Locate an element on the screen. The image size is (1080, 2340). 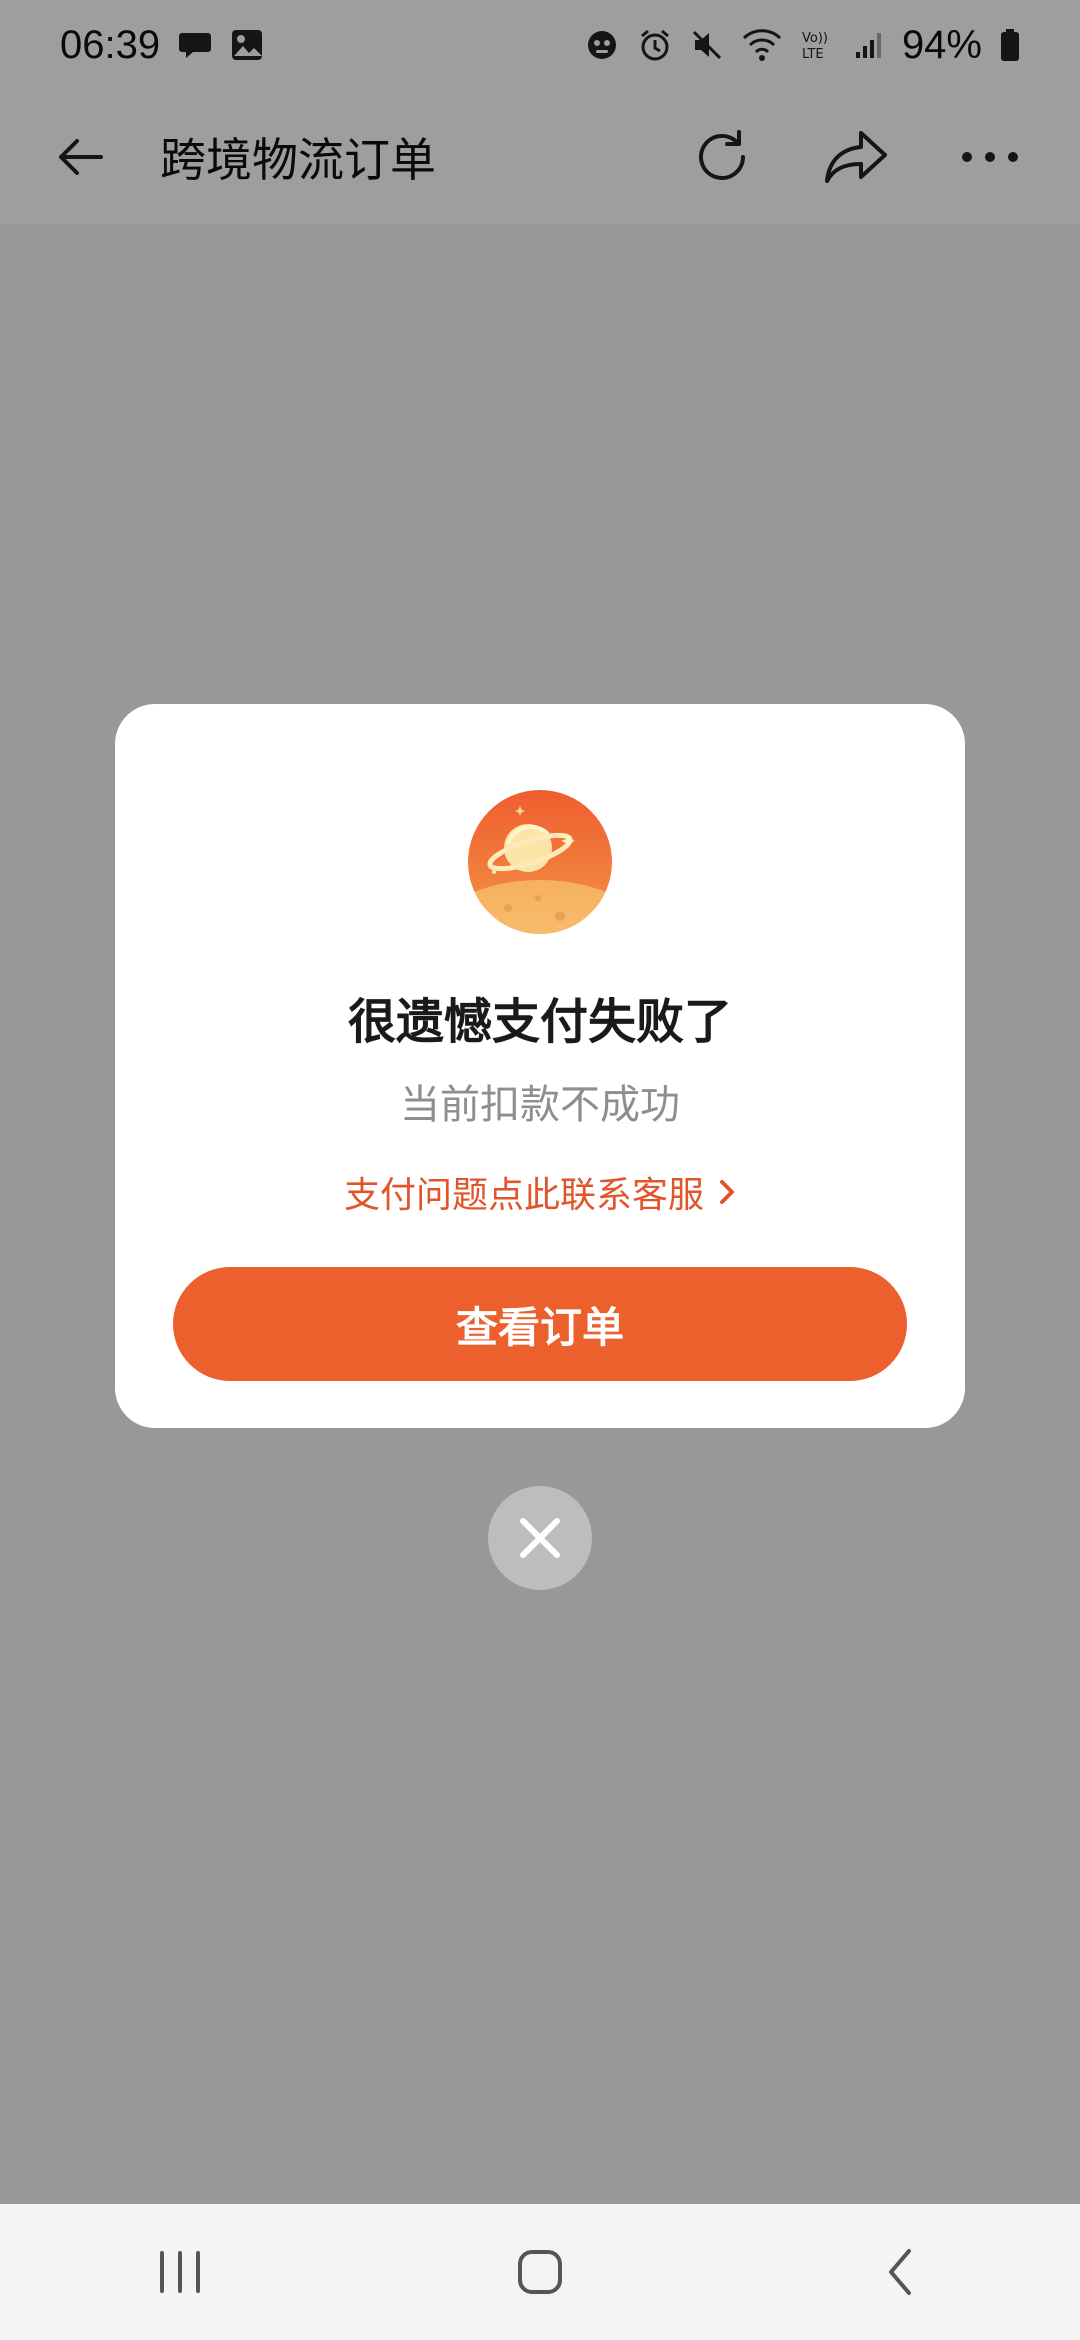
close-dialog-button is located at coordinates (540, 1538).